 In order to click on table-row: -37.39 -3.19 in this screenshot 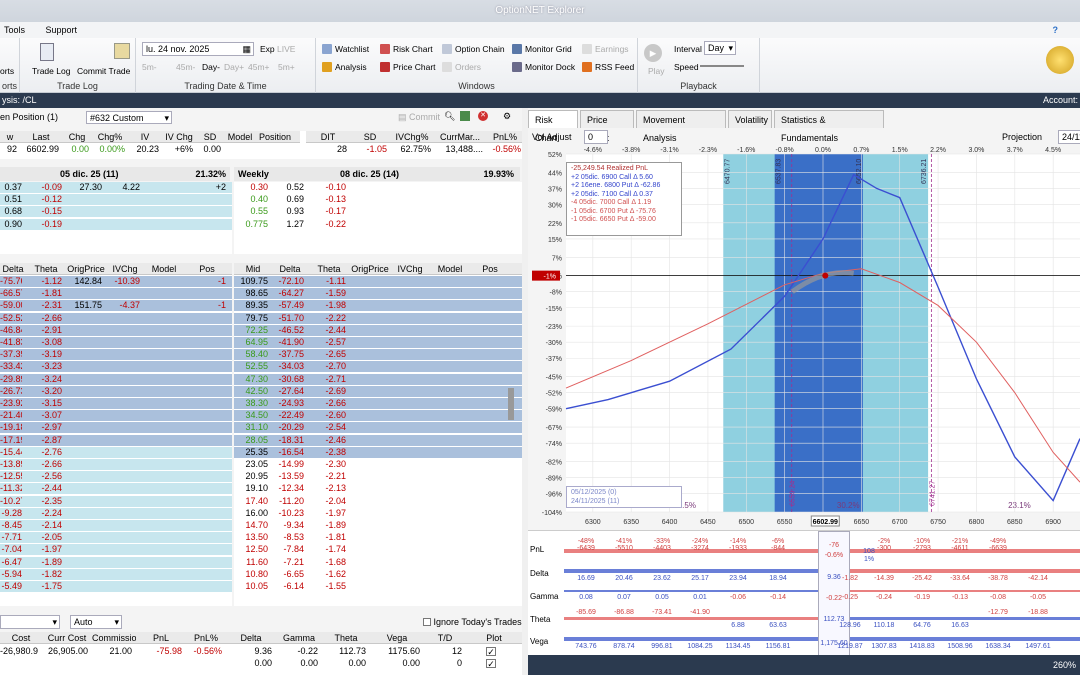, I will do `click(116, 355)`.